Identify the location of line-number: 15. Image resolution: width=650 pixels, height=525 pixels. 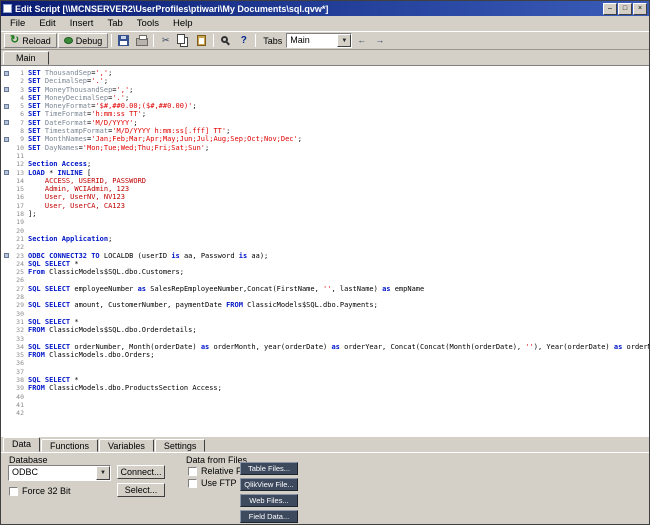
(20, 189).